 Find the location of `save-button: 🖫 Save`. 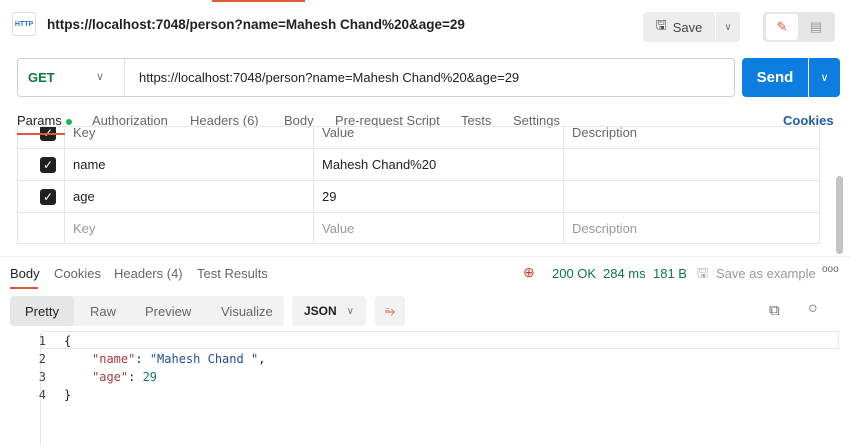

save-button: 🖫 Save is located at coordinates (679, 27).